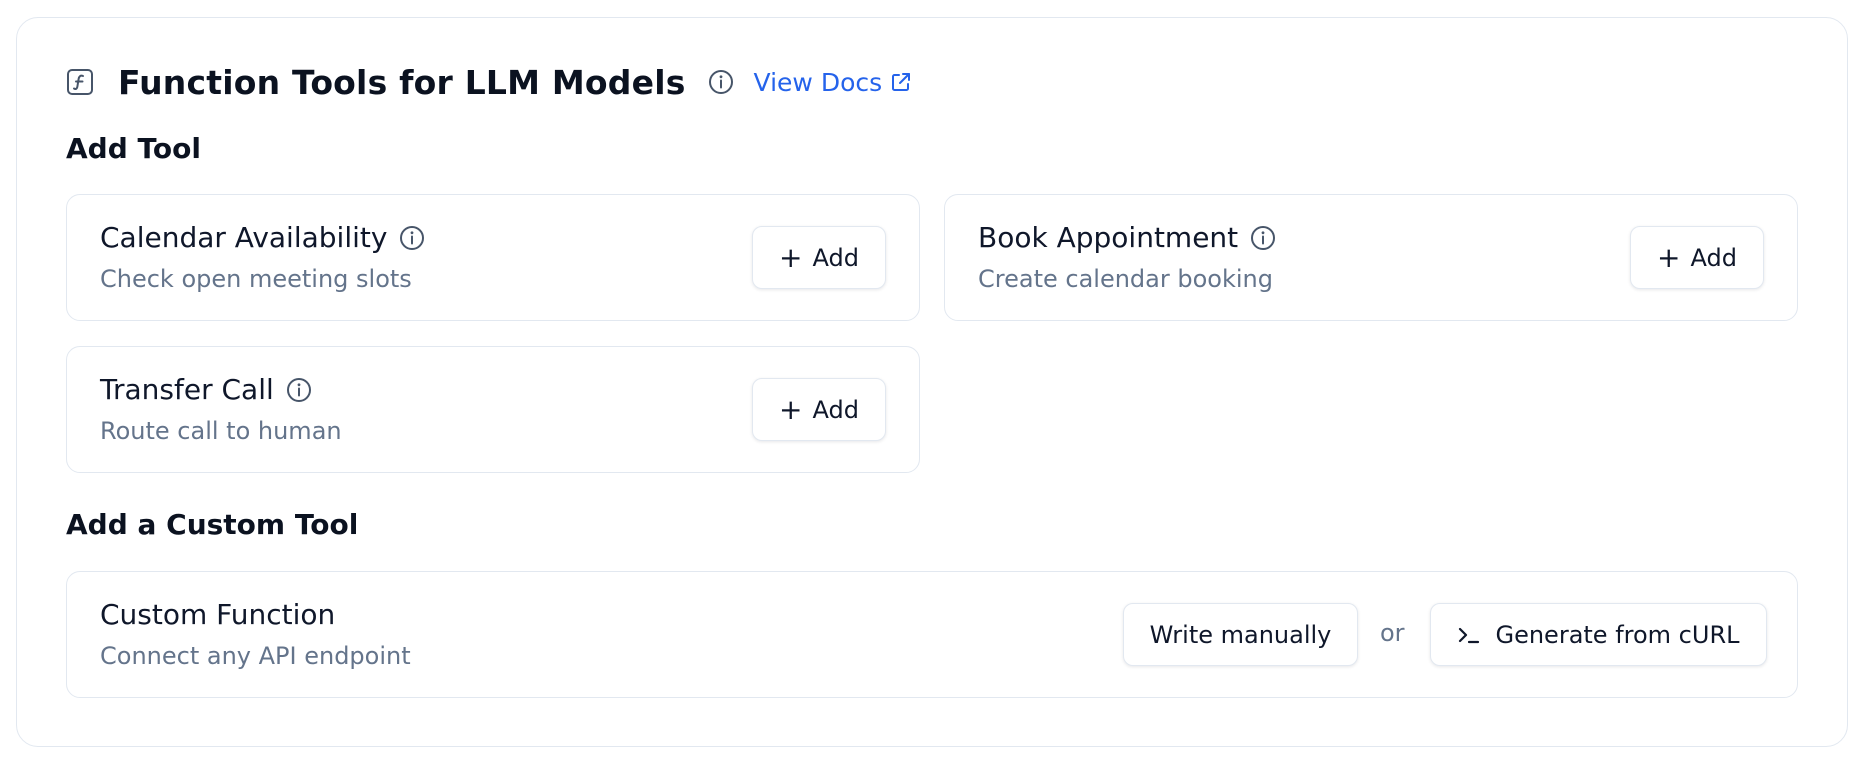  I want to click on terminal-icon, so click(1469, 635).